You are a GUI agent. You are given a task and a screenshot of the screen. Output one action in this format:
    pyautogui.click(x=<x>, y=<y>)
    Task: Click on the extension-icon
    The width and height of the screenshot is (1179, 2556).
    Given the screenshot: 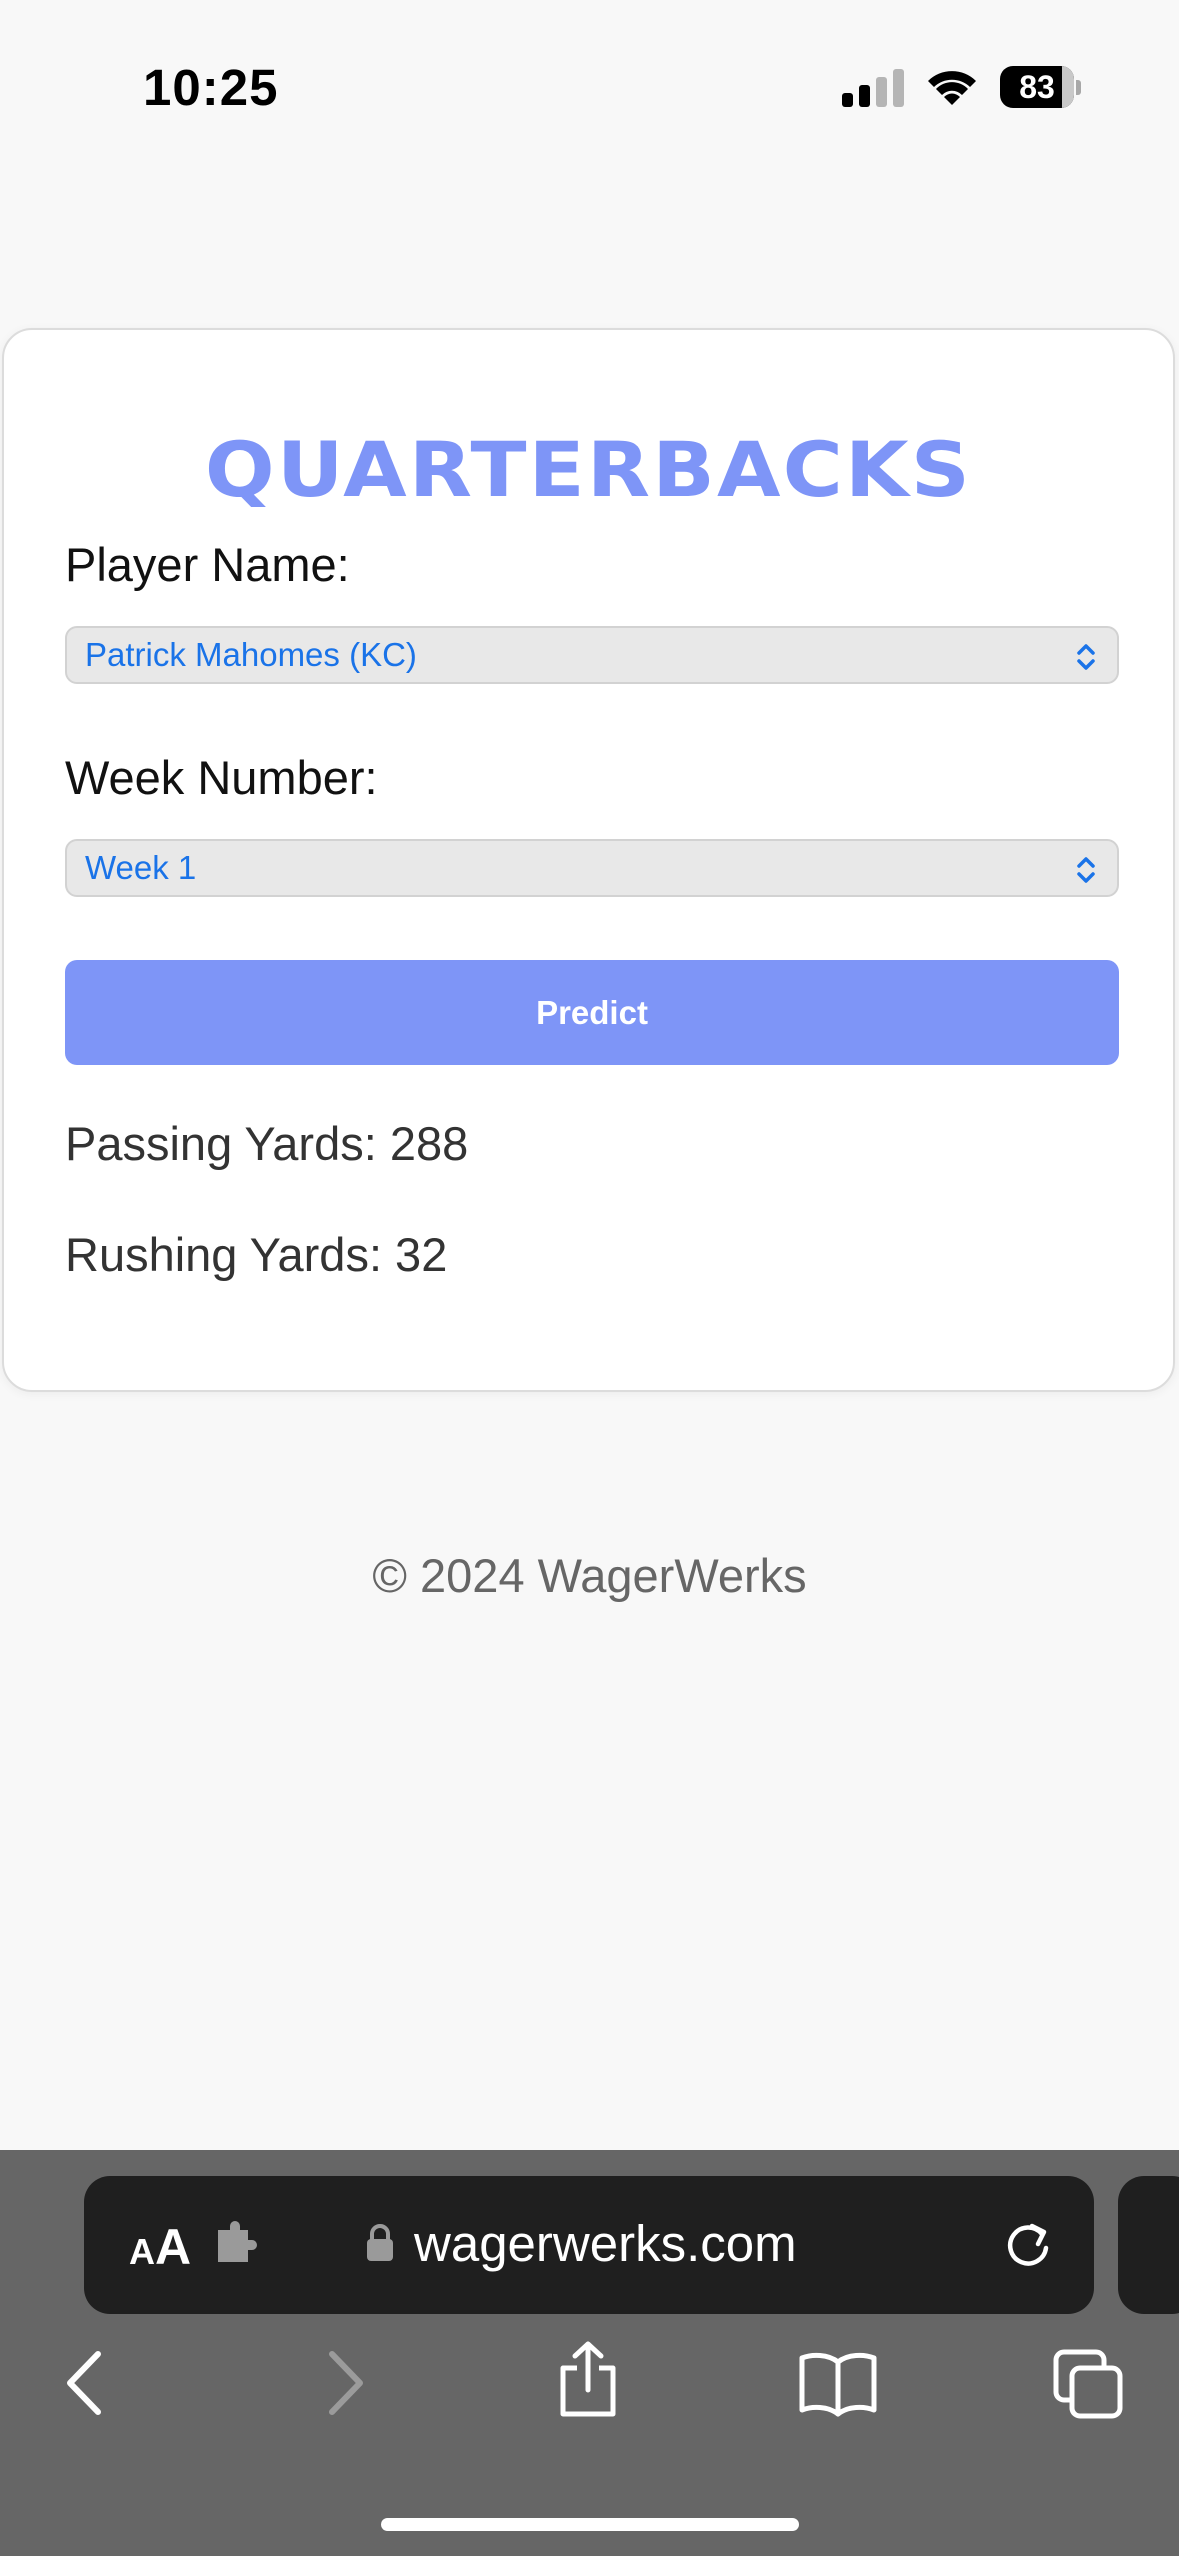 What is the action you would take?
    pyautogui.click(x=238, y=2244)
    